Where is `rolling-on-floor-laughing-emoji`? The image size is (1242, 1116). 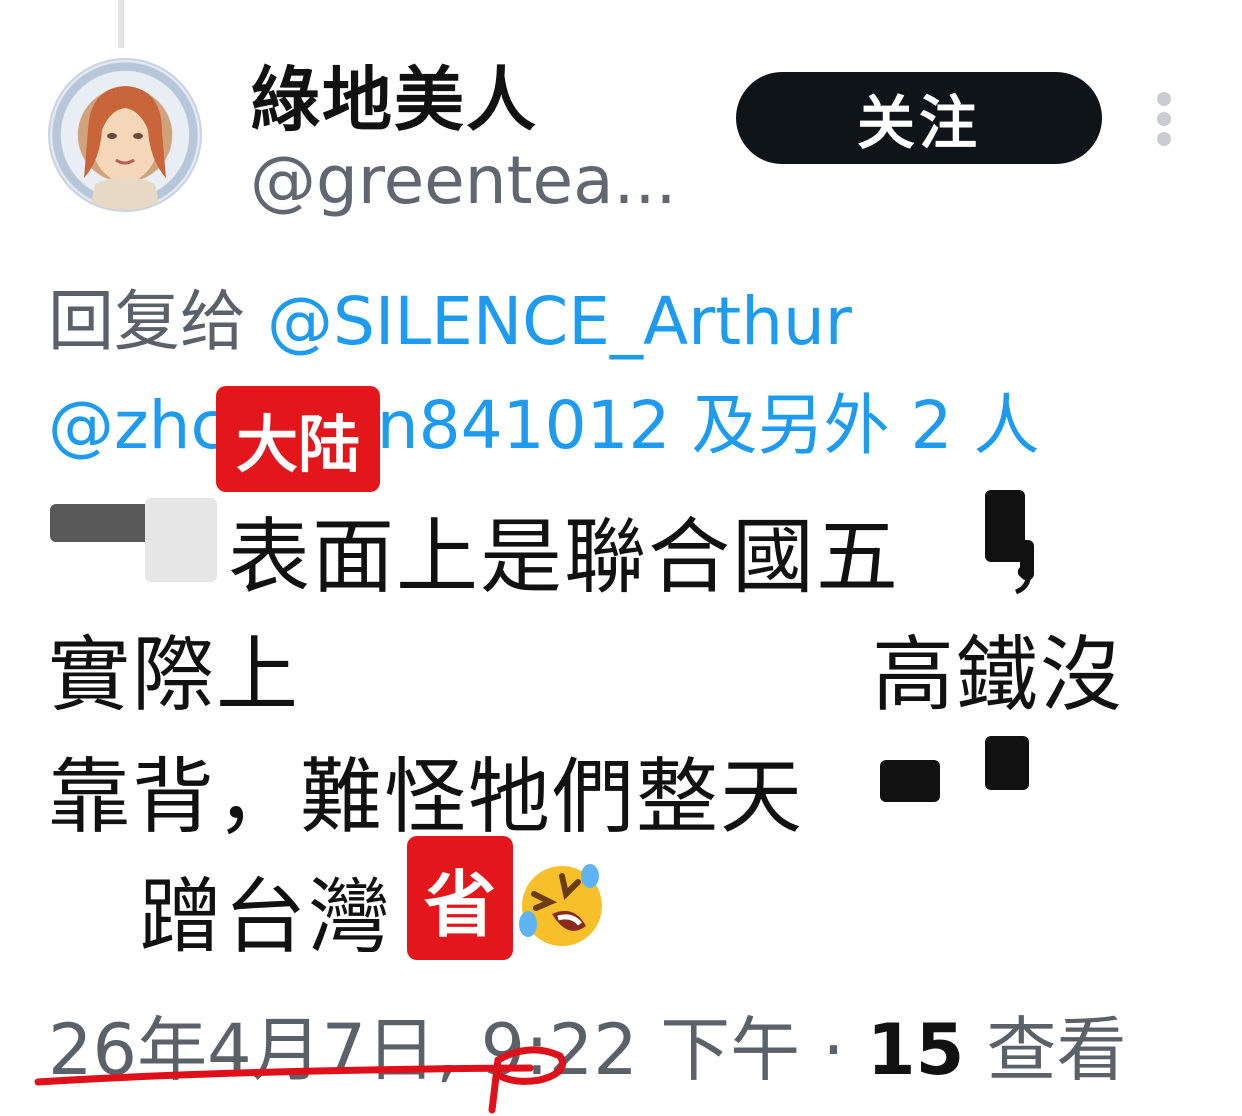
rolling-on-floor-laughing-emoji is located at coordinates (560, 905).